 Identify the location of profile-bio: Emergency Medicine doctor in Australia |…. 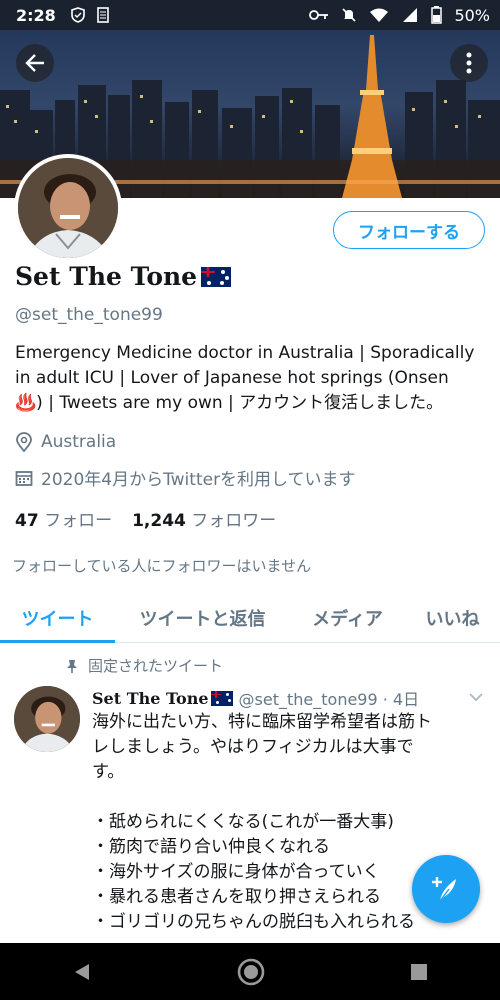
(252, 378).